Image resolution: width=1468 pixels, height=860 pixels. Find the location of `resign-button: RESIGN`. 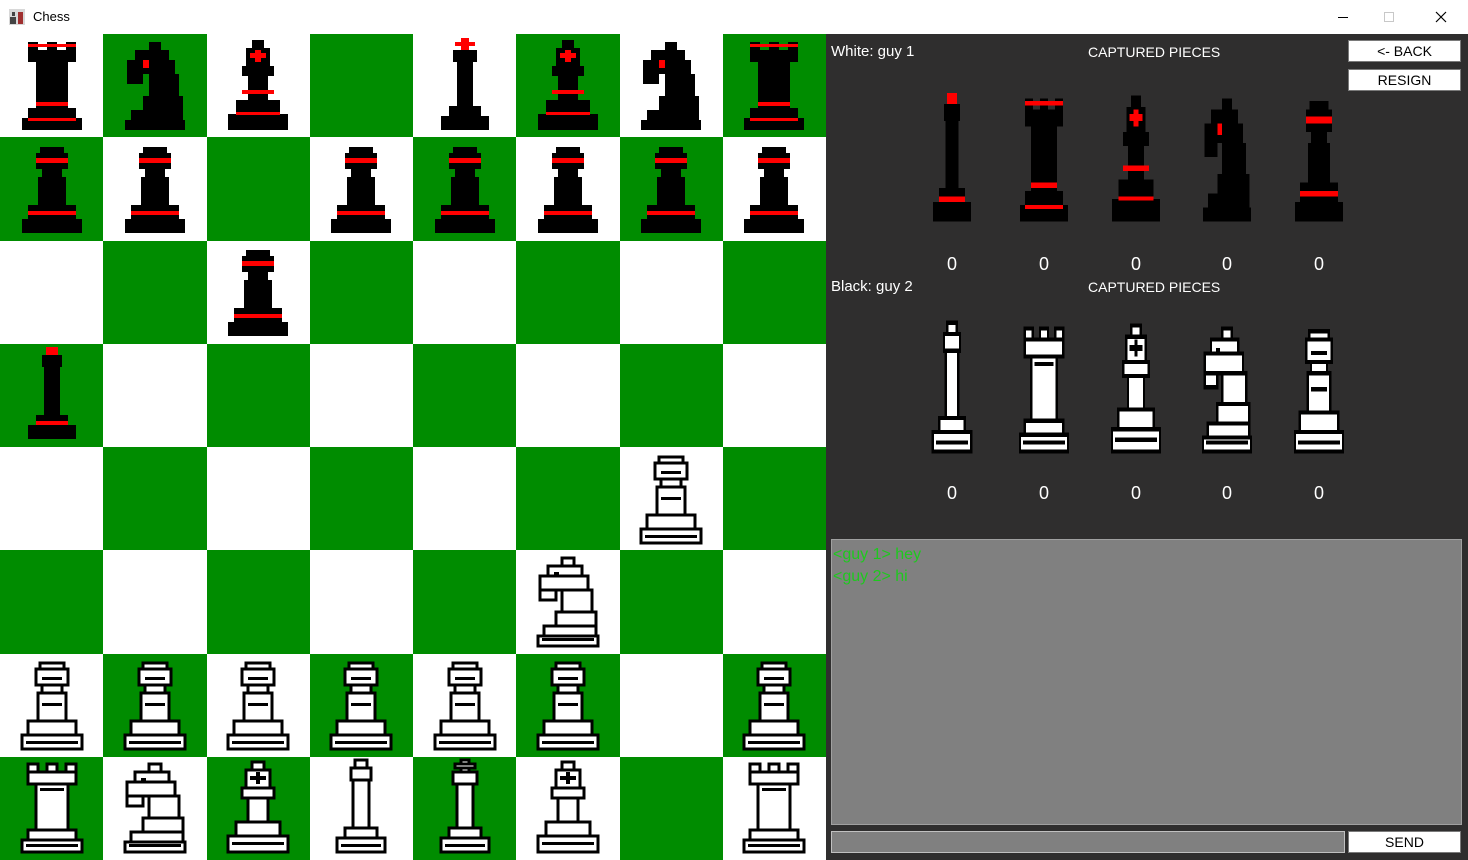

resign-button: RESIGN is located at coordinates (1404, 80).